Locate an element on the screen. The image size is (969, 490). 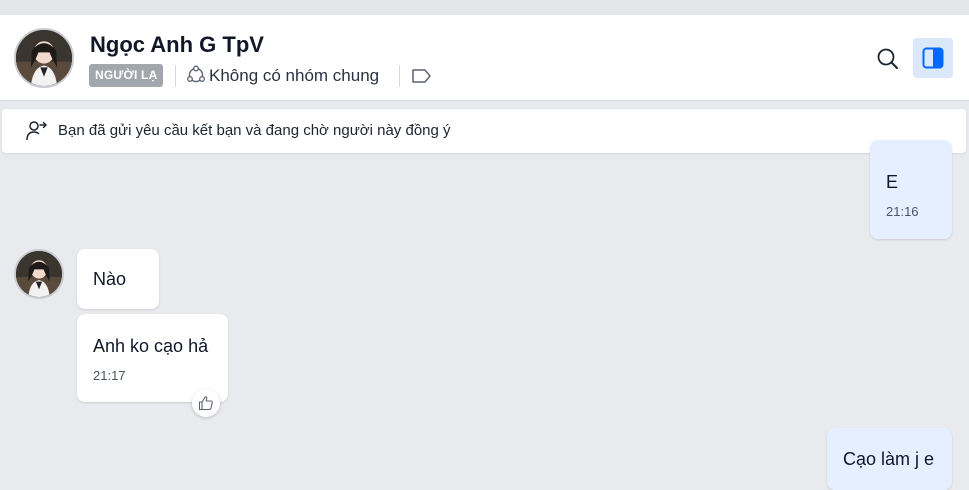
message-bubble-incoming: Nào is located at coordinates (118, 279).